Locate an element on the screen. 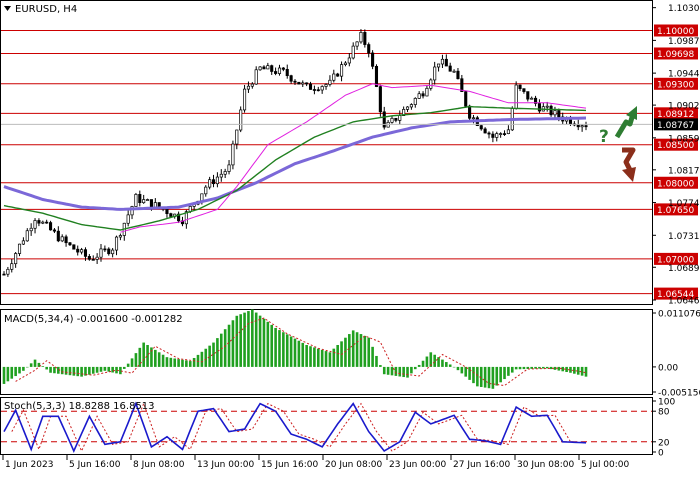  time-tick-label: 20 Jun 08:00 is located at coordinates (353, 465).